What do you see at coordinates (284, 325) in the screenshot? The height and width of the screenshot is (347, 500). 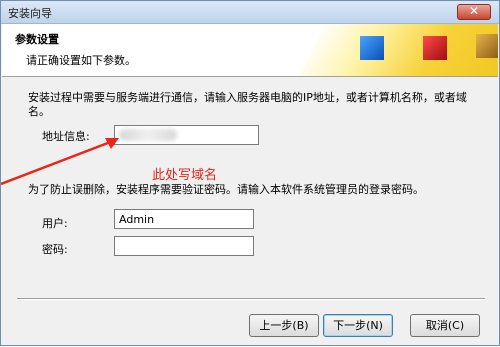 I see `back-button: 上一步(B)` at bounding box center [284, 325].